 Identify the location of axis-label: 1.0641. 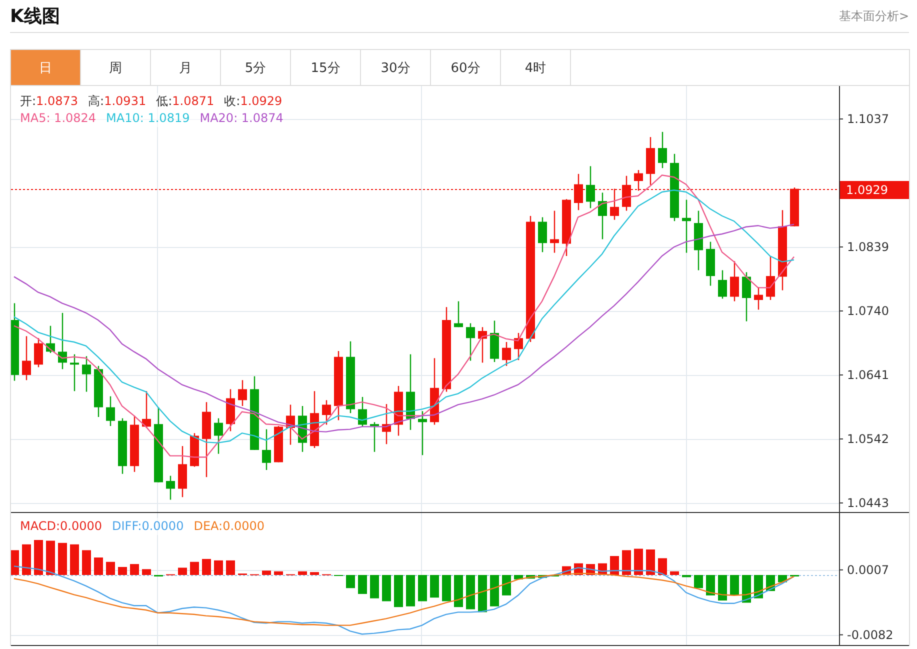
(868, 375).